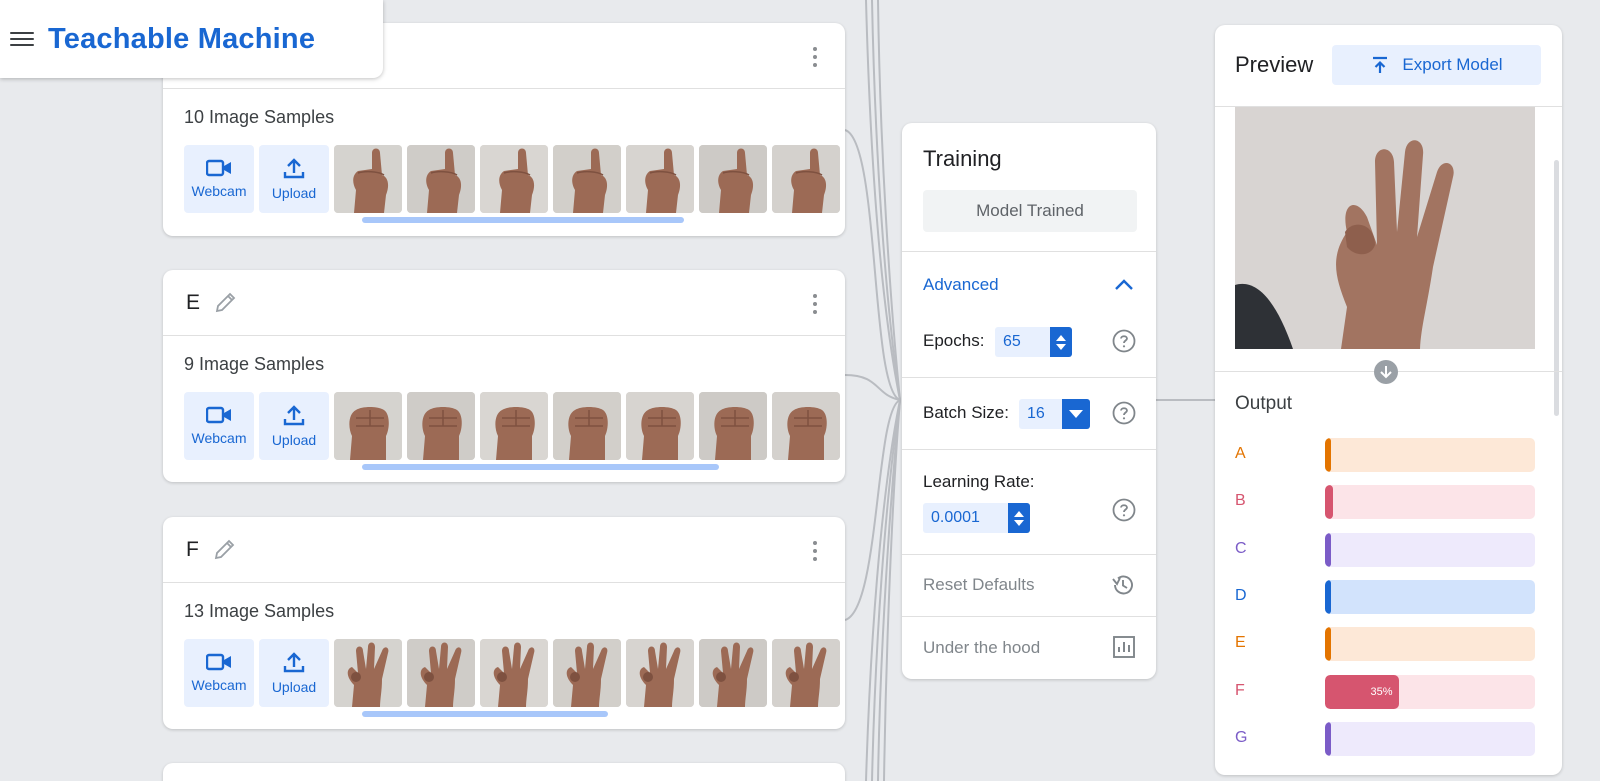  I want to click on class-card: E 9 Image Samples Webcam Upload, so click(504, 376).